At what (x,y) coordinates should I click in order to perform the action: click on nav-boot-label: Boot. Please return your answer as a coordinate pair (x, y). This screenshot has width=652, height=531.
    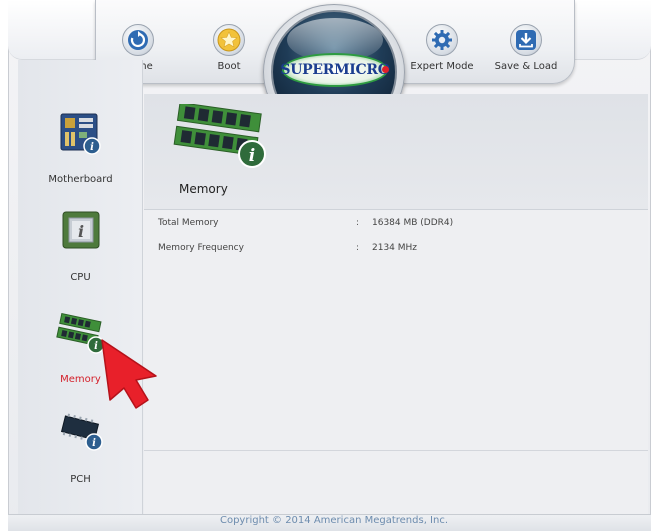
    Looking at the image, I should click on (229, 66).